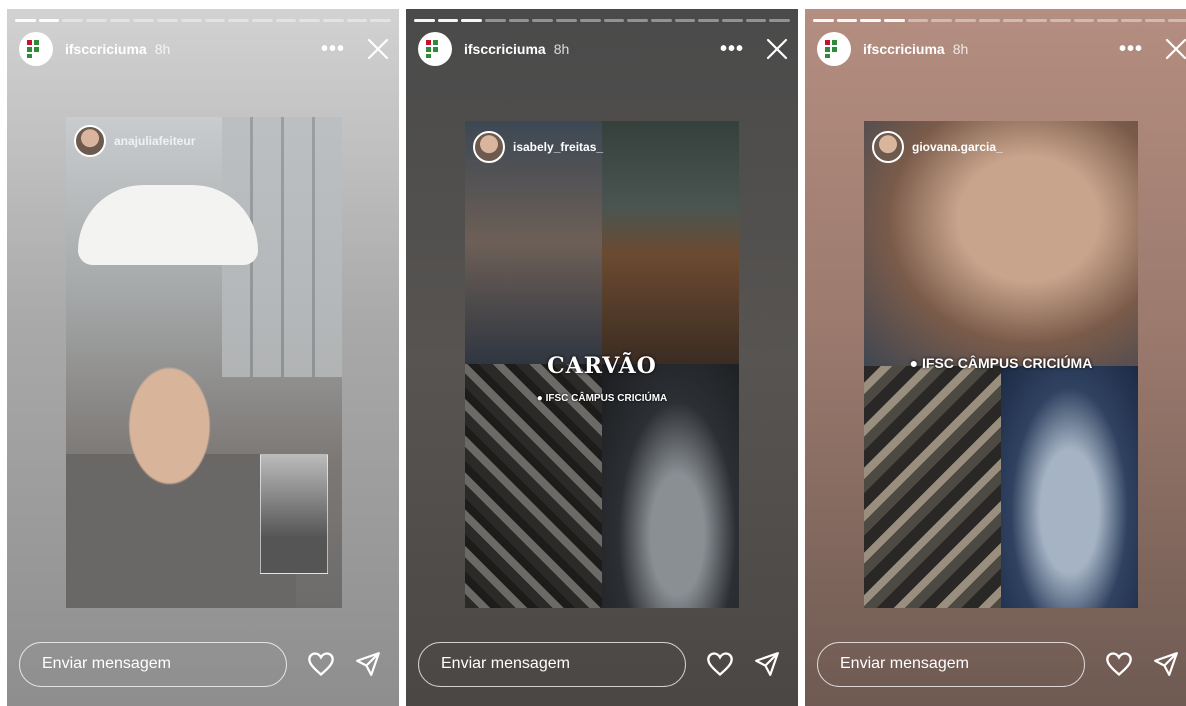  I want to click on user-tag: giovana.garcia_, so click(937, 147).